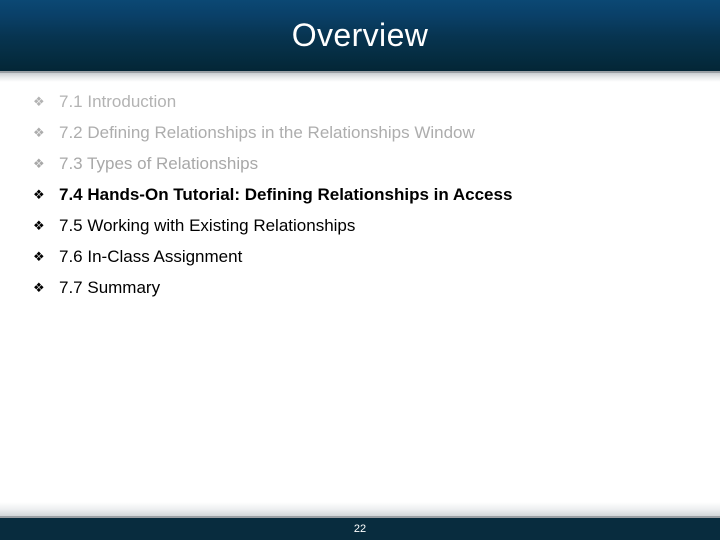 The image size is (720, 540). I want to click on list-item-label: 7.1 Introduction, so click(118, 101).